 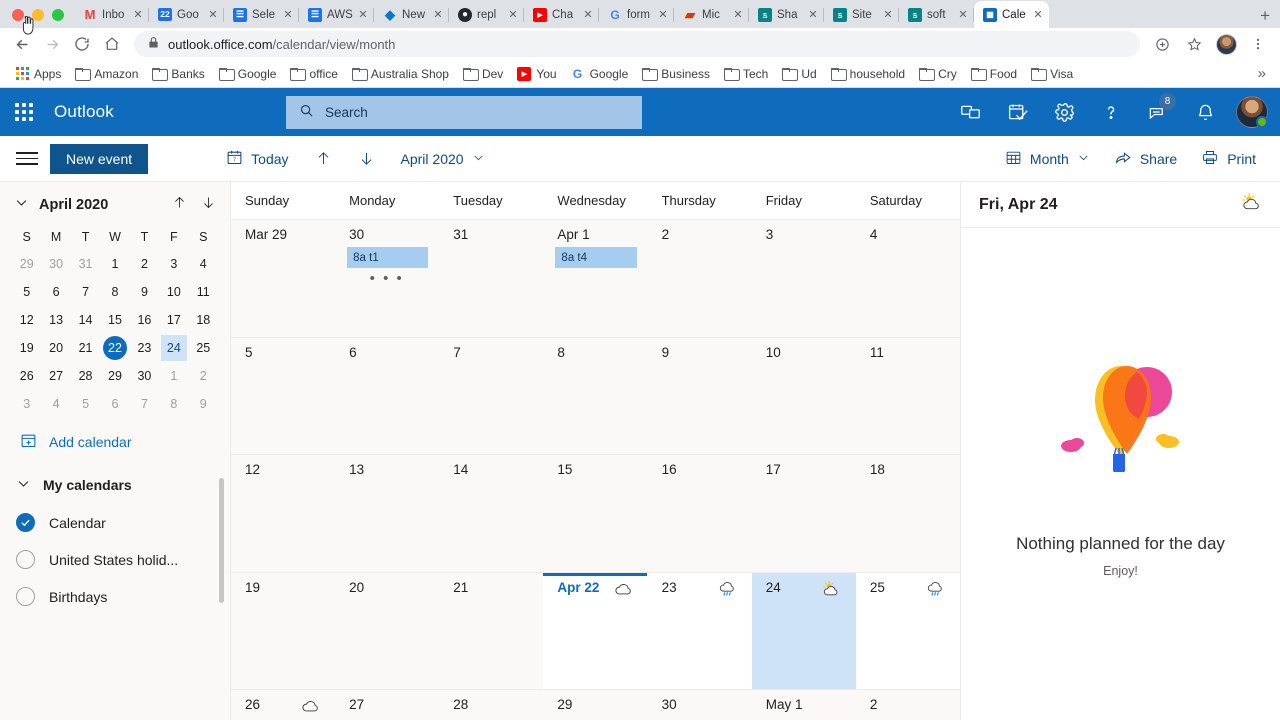 What do you see at coordinates (907, 513) in the screenshot?
I see `grid-day-cell: 18` at bounding box center [907, 513].